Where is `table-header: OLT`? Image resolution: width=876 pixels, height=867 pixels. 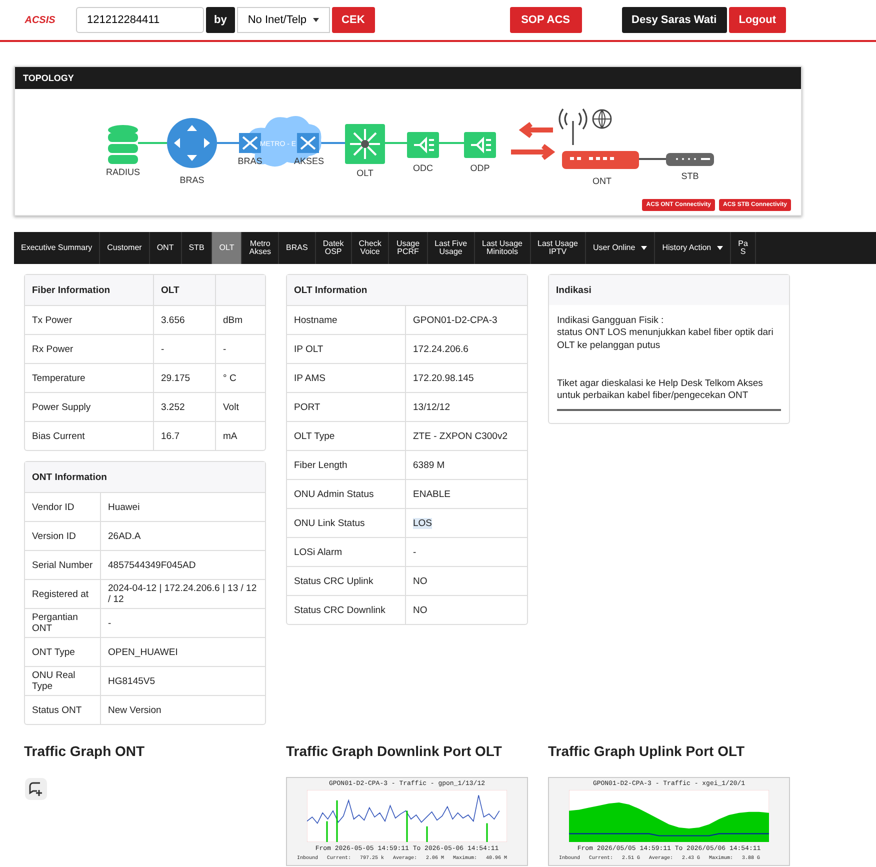 table-header: OLT is located at coordinates (185, 290).